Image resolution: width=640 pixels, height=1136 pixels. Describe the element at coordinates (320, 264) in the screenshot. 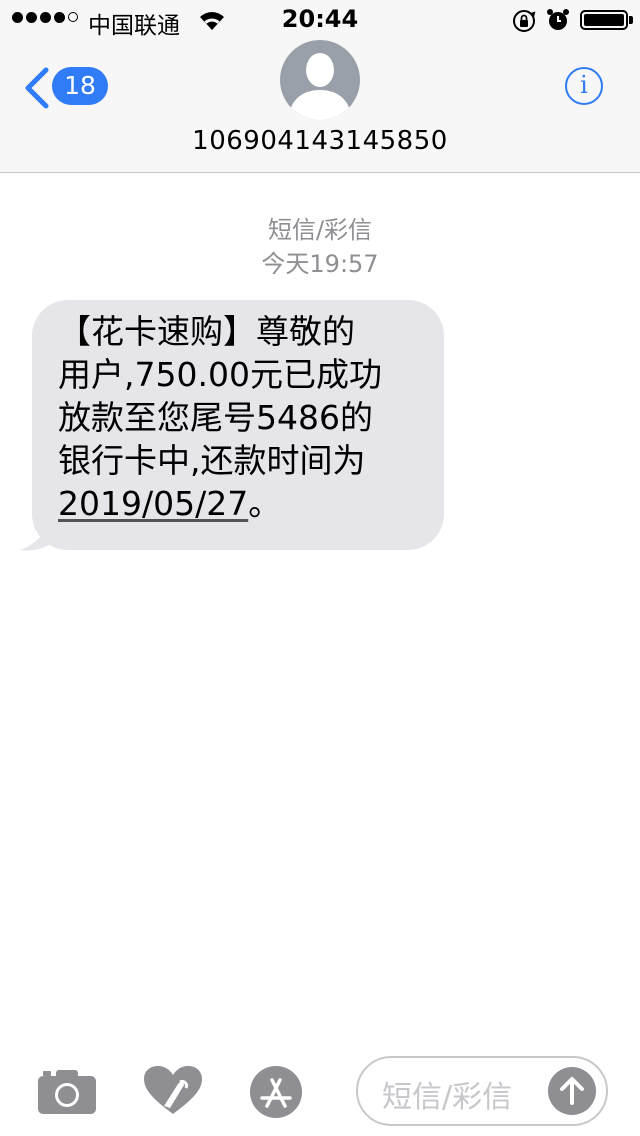

I see `message-timestamp: 今天19:57` at that location.